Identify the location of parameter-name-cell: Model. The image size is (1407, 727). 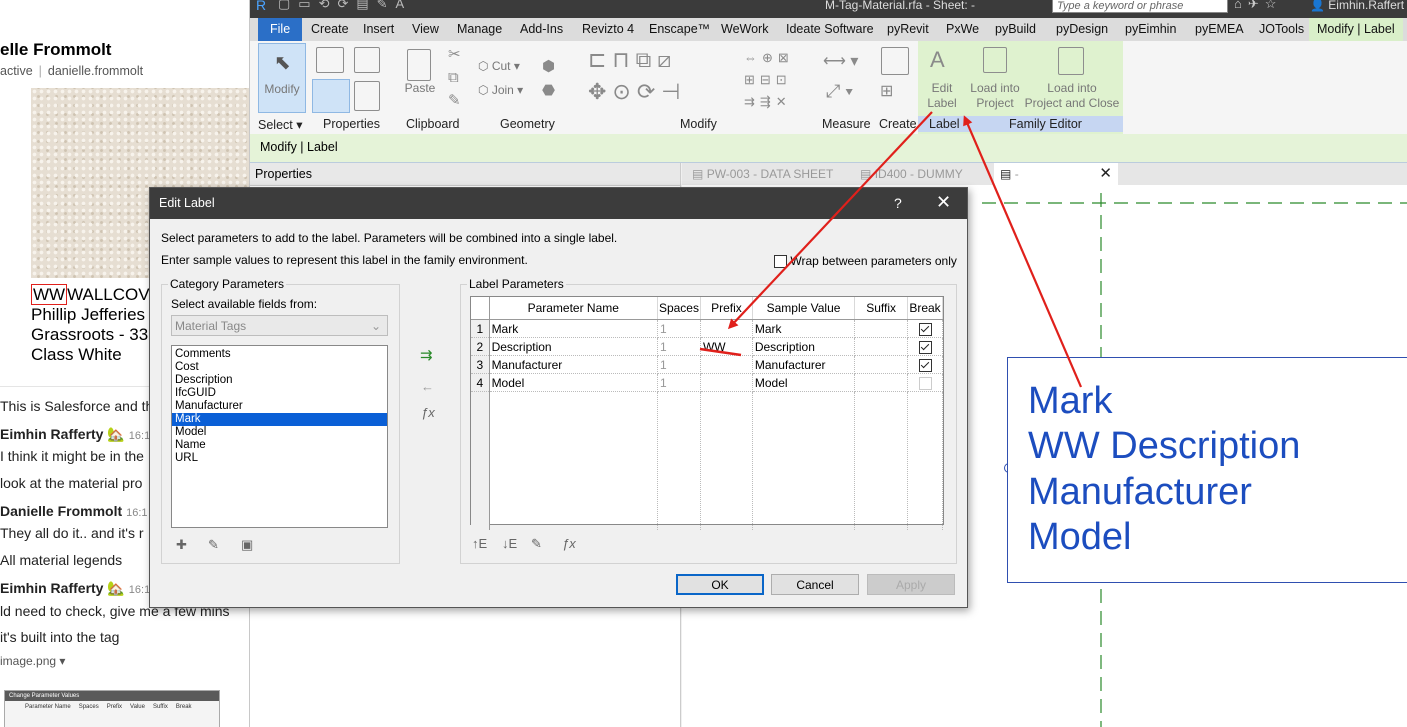
(573, 382).